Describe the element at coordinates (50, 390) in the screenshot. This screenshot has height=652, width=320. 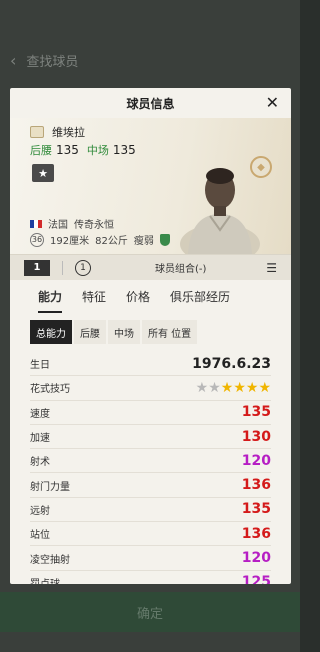
I see `stat-label: 花式技巧` at that location.